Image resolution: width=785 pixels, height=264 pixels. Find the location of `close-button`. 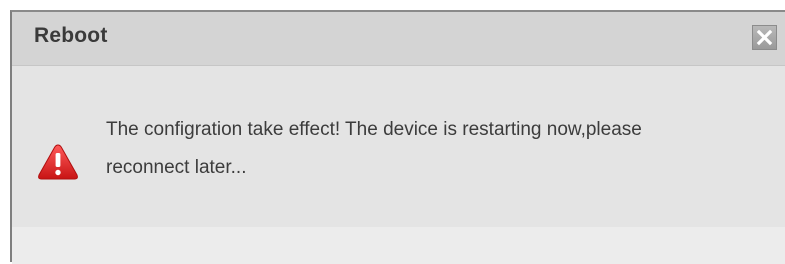

close-button is located at coordinates (764, 37).